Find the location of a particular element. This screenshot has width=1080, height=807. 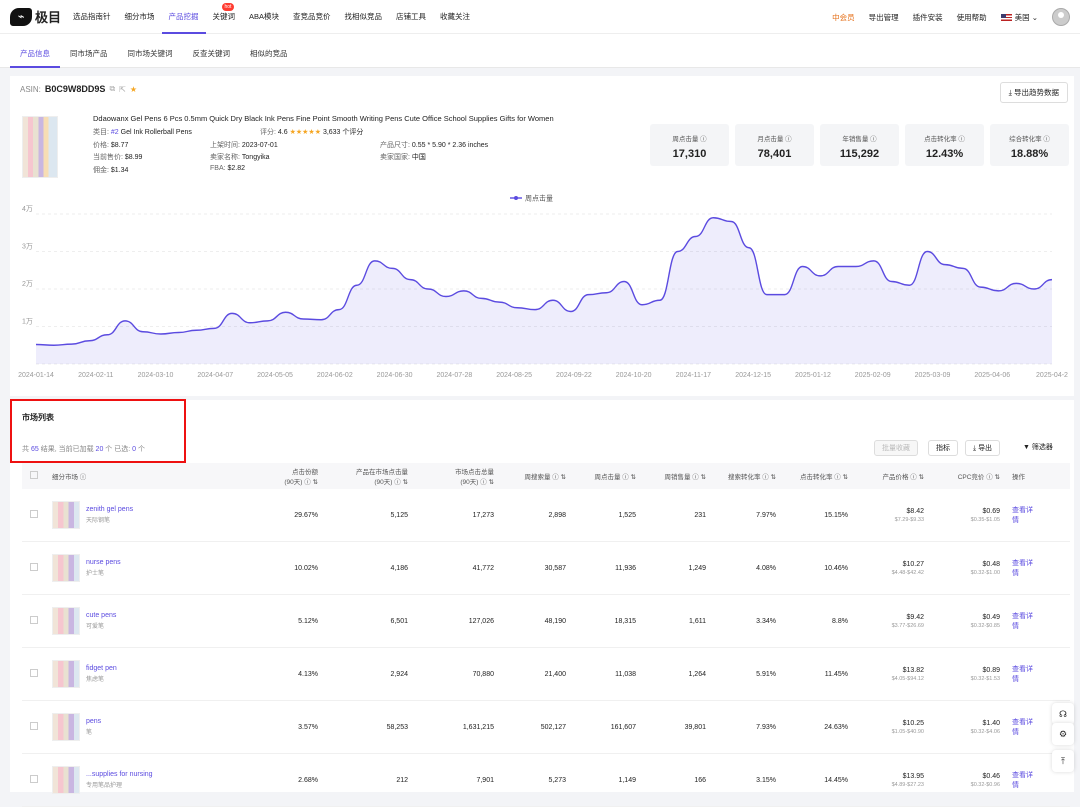

weekly-sales: 1,264 is located at coordinates (697, 674).